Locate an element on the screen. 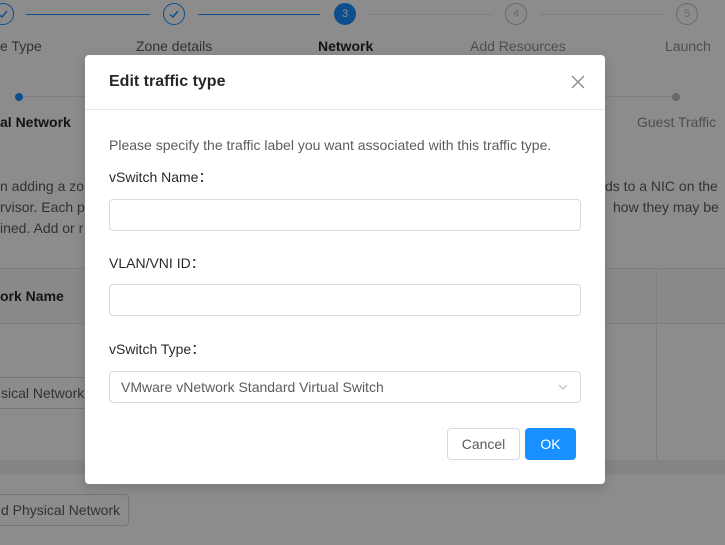 Image resolution: width=725 pixels, height=545 pixels. vswitch-name-input is located at coordinates (345, 215).